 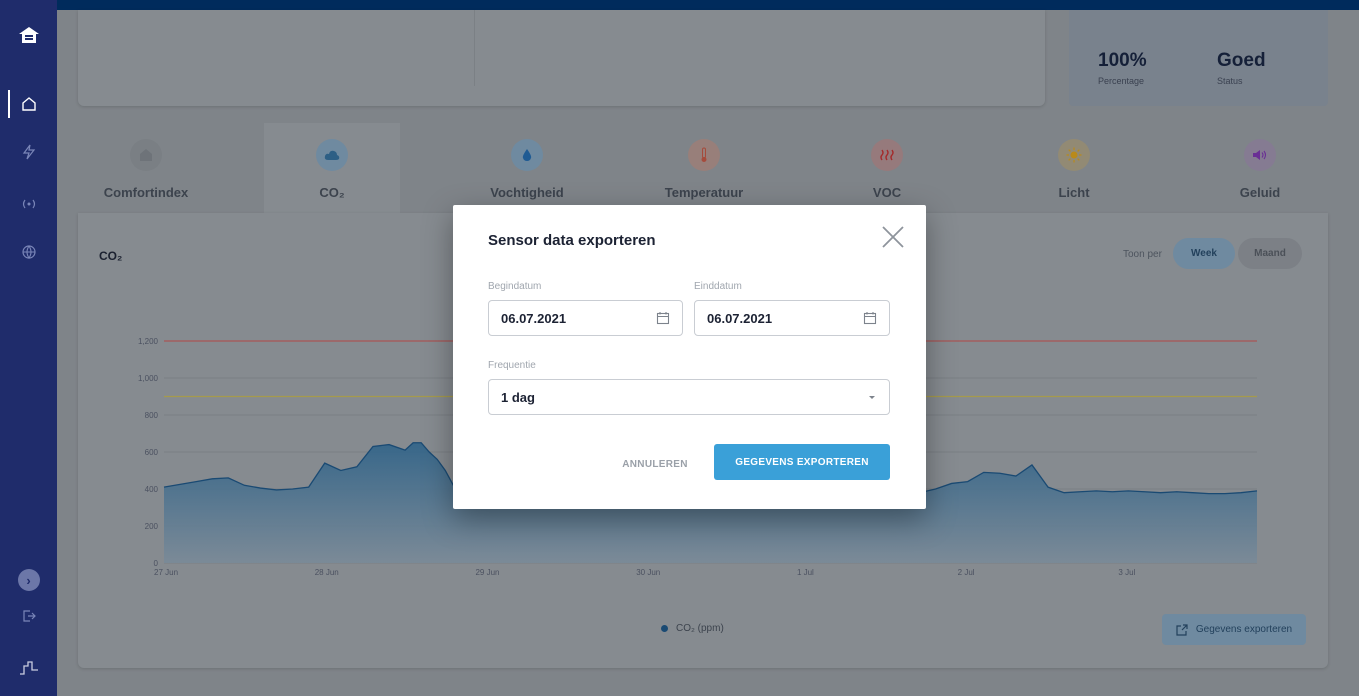 What do you see at coordinates (1074, 192) in the screenshot?
I see `tab-label: Licht` at bounding box center [1074, 192].